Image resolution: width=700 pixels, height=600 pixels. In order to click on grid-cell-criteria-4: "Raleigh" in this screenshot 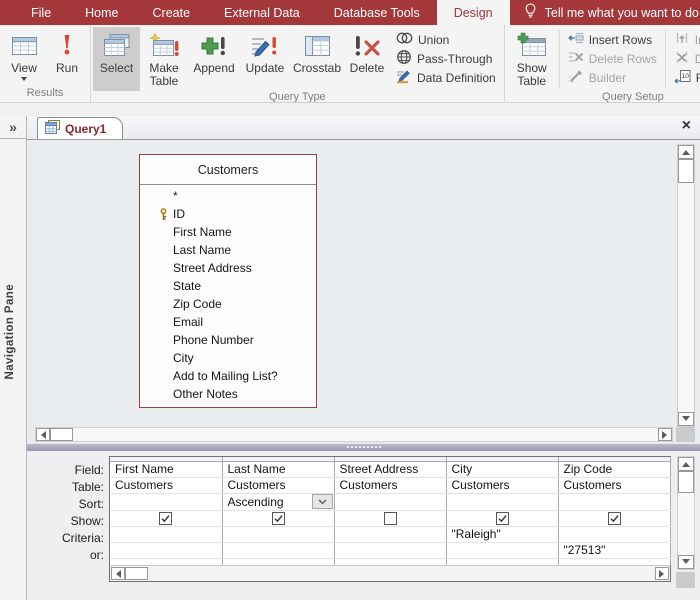, I will do `click(502, 534)`.